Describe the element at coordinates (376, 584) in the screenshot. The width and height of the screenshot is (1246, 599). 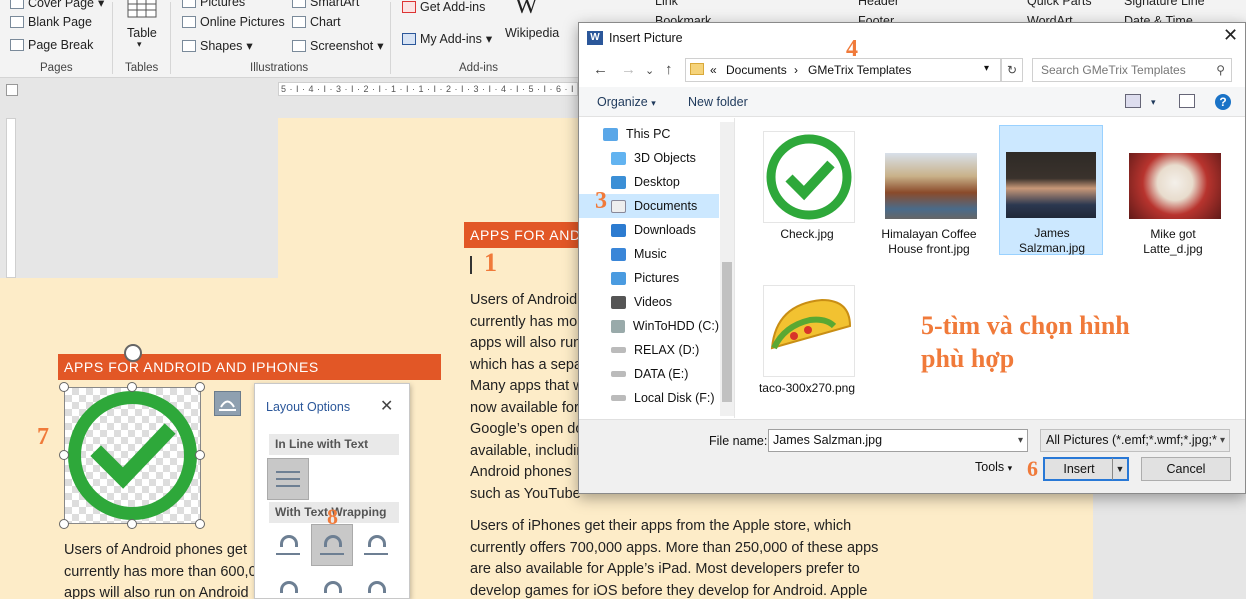
I see `wrap-front-option` at that location.